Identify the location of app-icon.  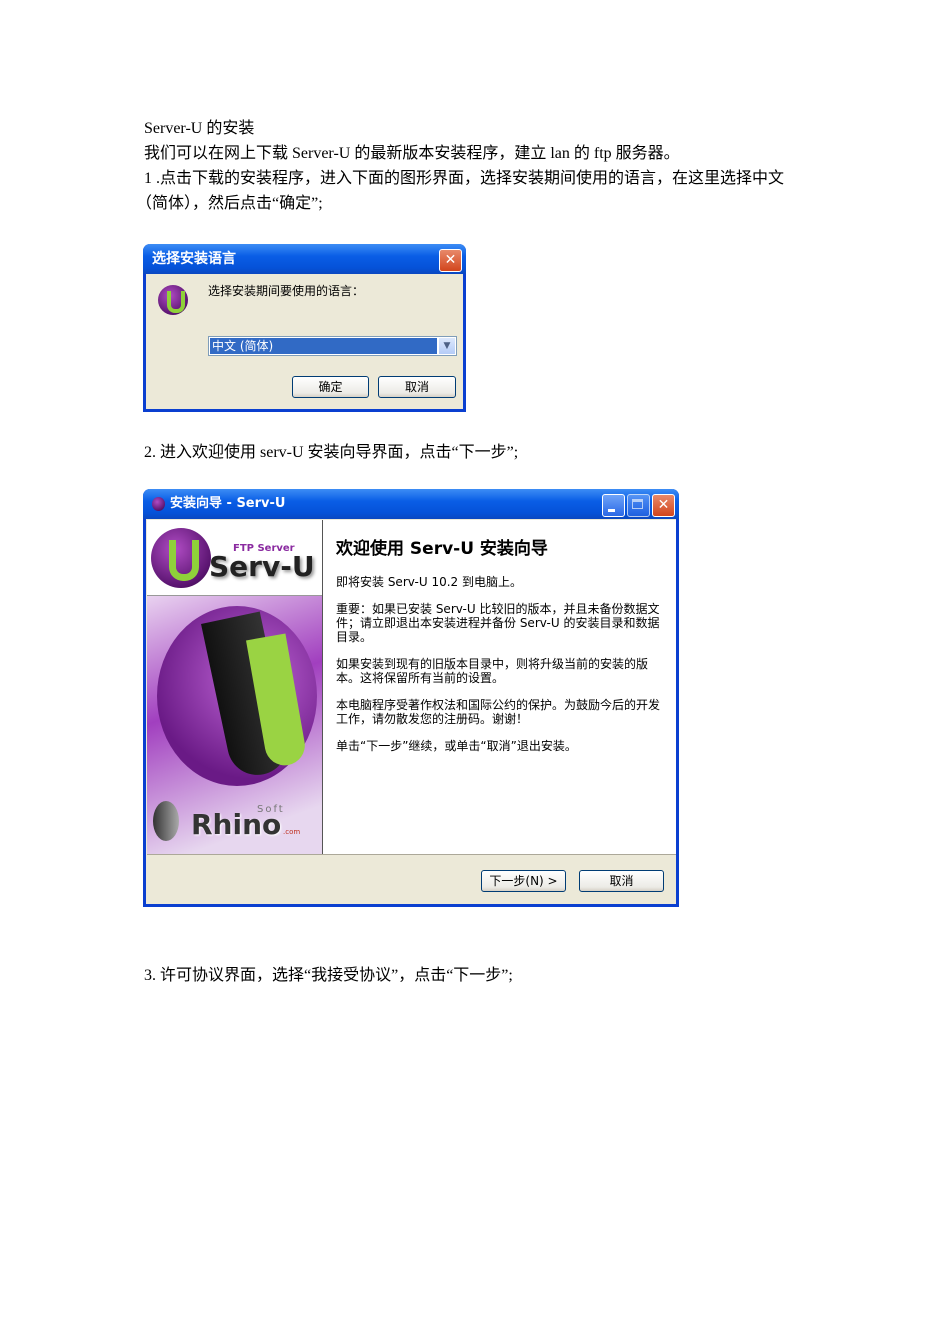
(158, 504).